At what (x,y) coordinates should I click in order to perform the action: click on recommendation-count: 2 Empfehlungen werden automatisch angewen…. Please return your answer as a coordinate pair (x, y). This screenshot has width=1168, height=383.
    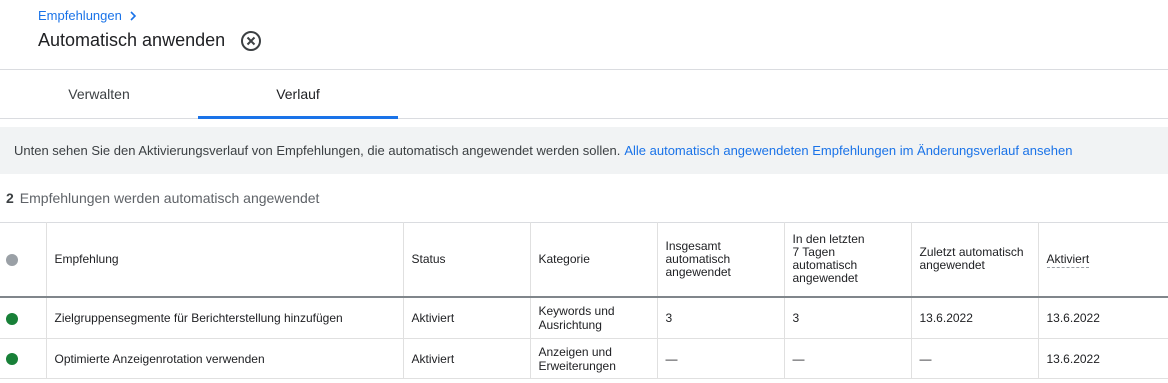
    Looking at the image, I should click on (162, 198).